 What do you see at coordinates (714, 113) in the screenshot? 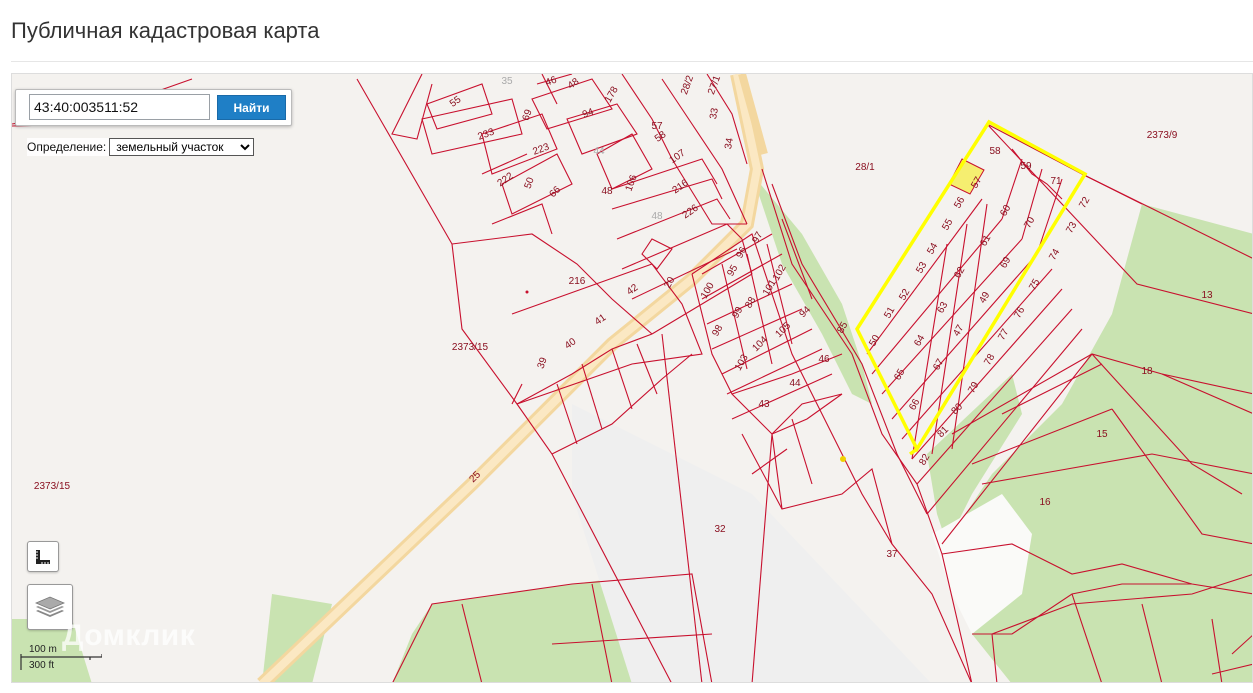
I see `parcel-label: 33` at bounding box center [714, 113].